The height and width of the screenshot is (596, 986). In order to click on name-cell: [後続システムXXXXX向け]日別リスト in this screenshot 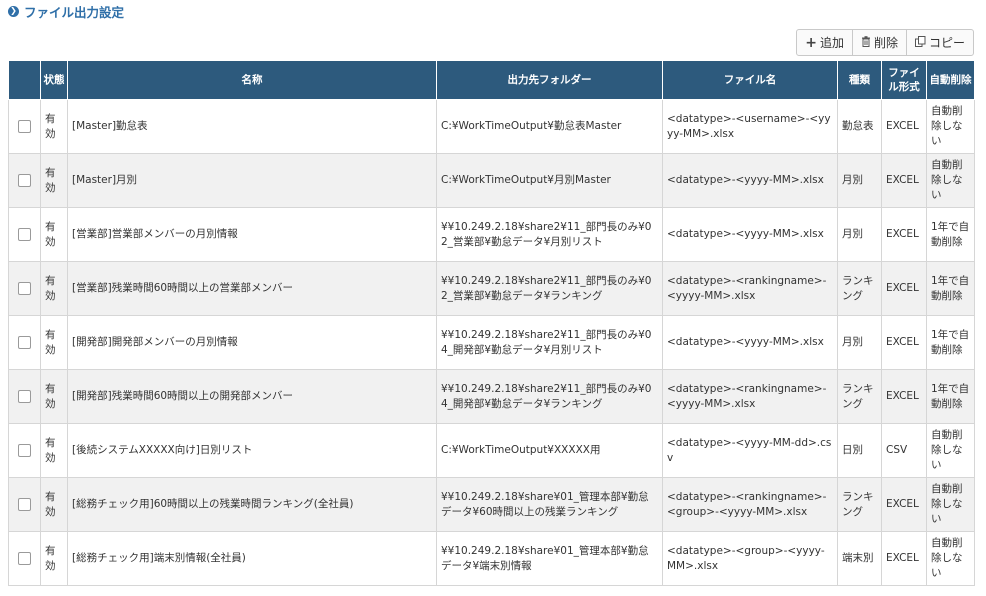, I will do `click(252, 450)`.